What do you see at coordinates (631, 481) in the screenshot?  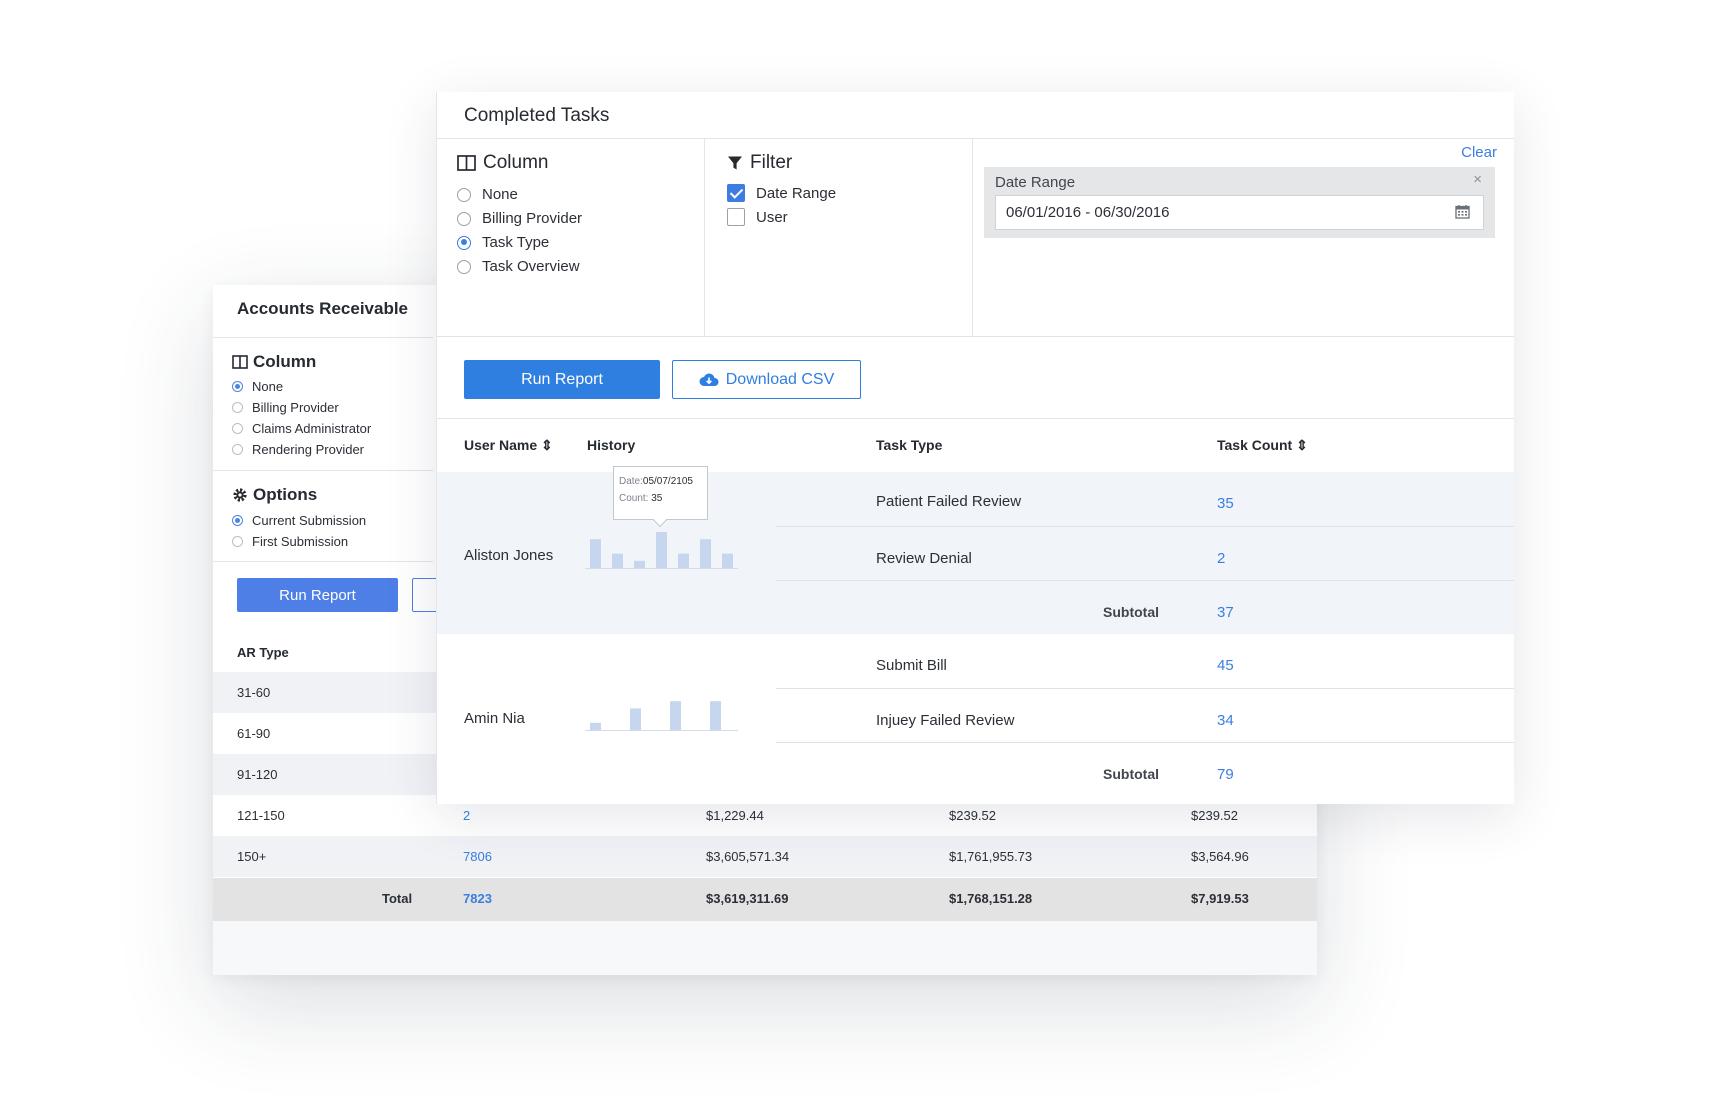 I see `tooltip-date-label: Date:` at bounding box center [631, 481].